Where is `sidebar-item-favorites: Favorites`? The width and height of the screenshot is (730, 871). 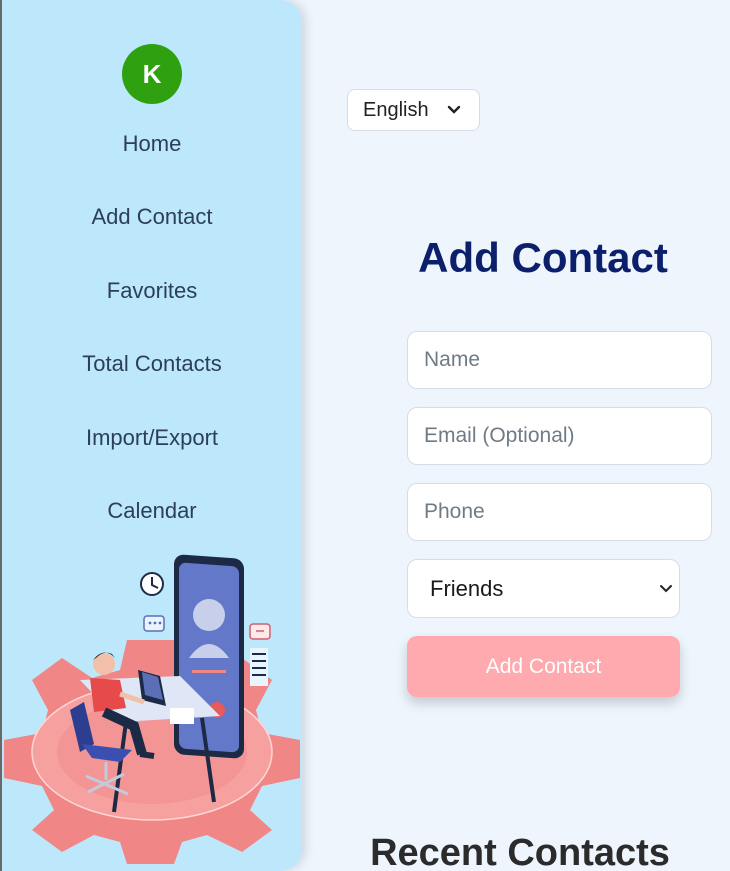 sidebar-item-favorites: Favorites is located at coordinates (152, 291).